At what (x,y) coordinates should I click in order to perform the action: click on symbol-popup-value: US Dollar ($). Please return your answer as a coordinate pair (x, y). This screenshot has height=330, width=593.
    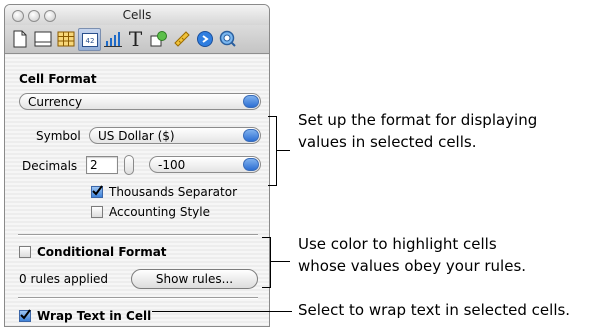
    Looking at the image, I should click on (136, 136).